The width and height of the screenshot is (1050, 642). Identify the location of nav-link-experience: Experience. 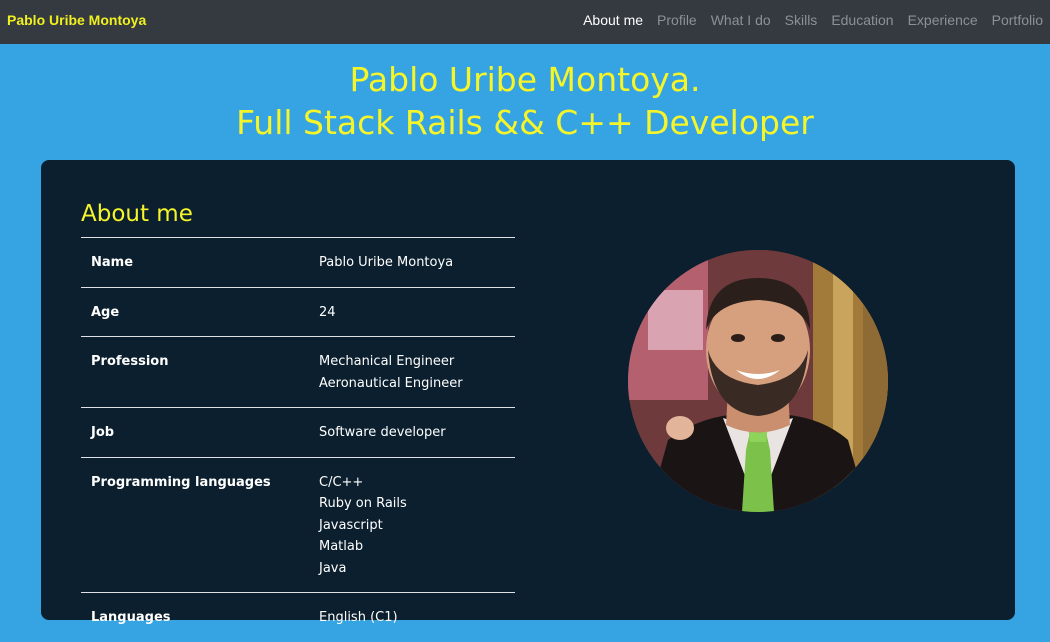
(943, 20).